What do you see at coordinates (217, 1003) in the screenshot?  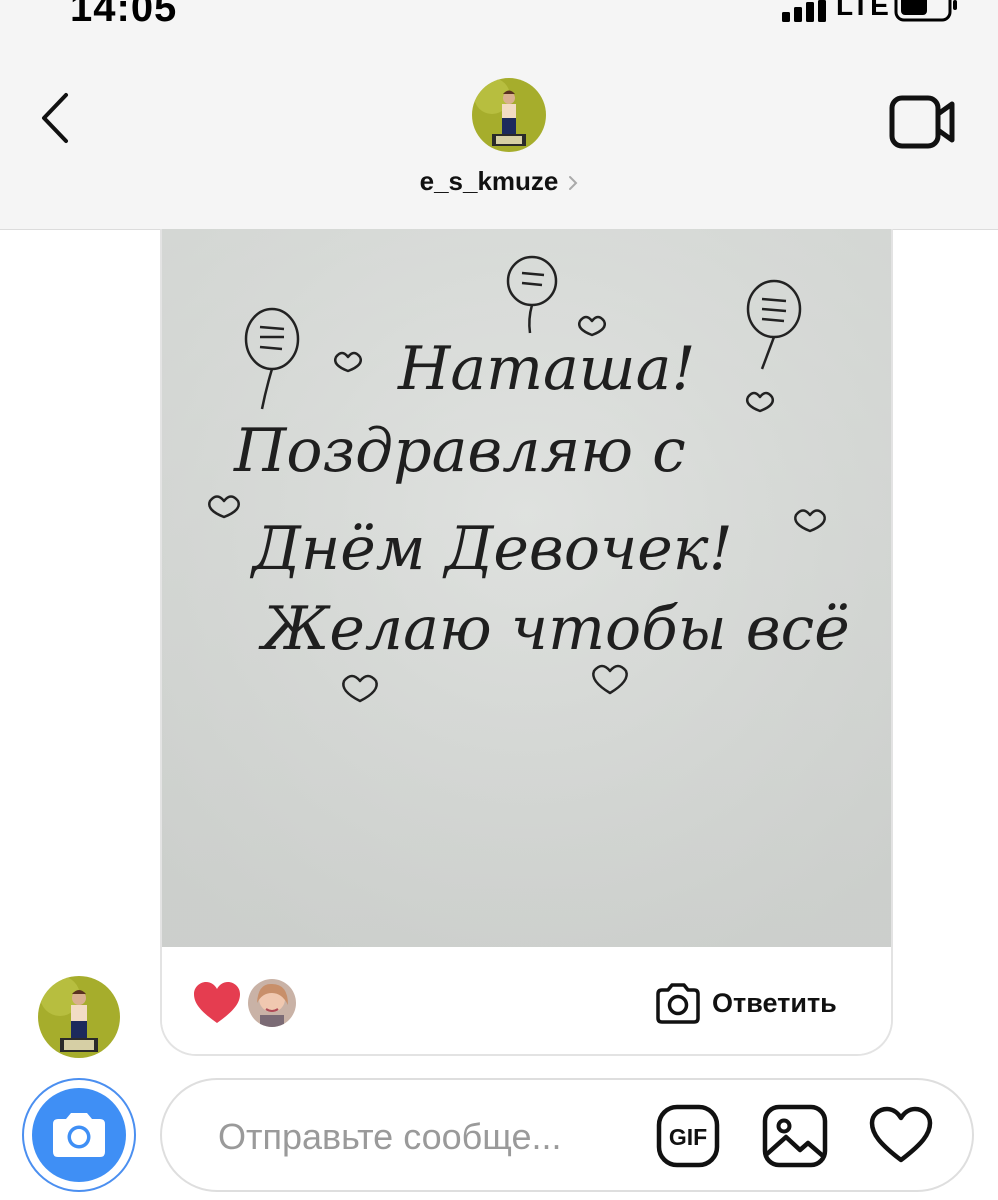 I see `reaction-heart-icon` at bounding box center [217, 1003].